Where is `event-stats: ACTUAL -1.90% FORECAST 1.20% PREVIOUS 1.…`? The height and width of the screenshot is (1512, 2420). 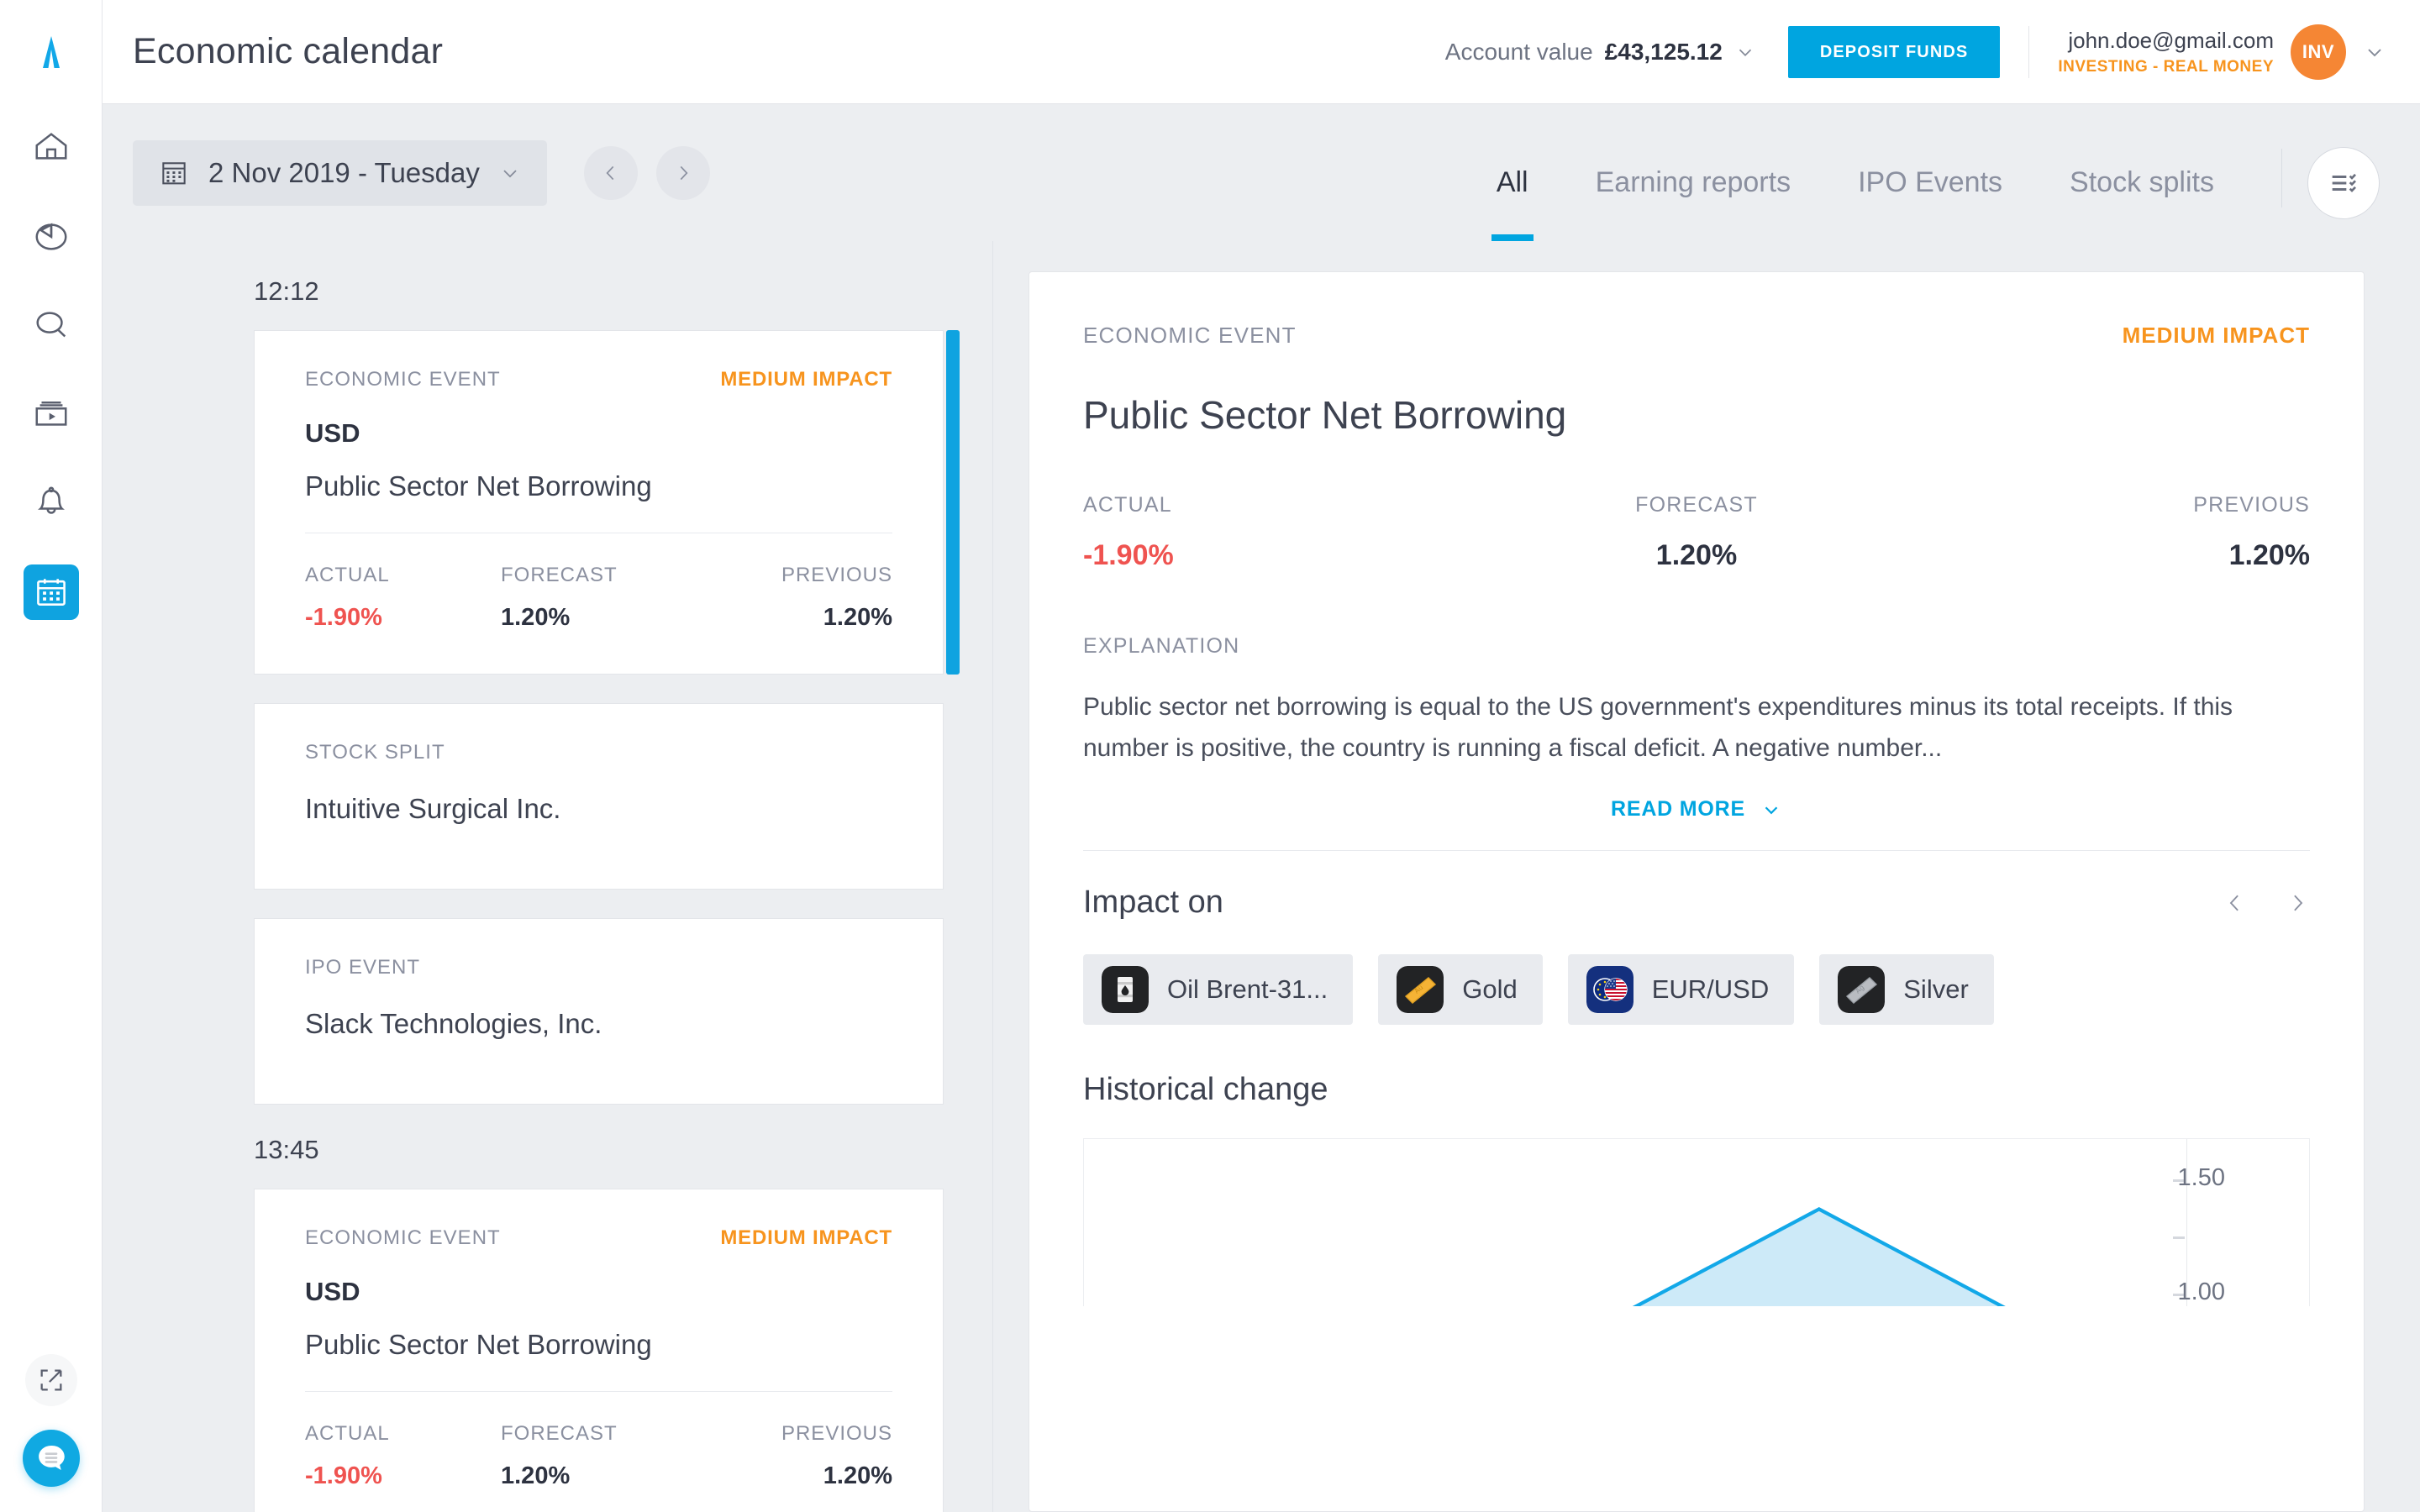
event-stats: ACTUAL -1.90% FORECAST 1.20% PREVIOUS 1.… is located at coordinates (598, 598).